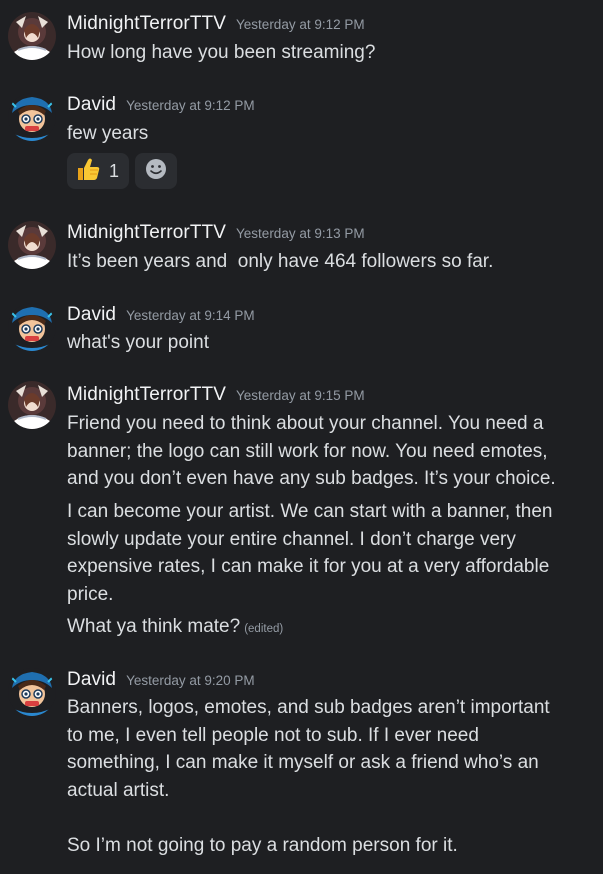 The height and width of the screenshot is (874, 603). I want to click on reactions-bar: 1, so click(122, 171).